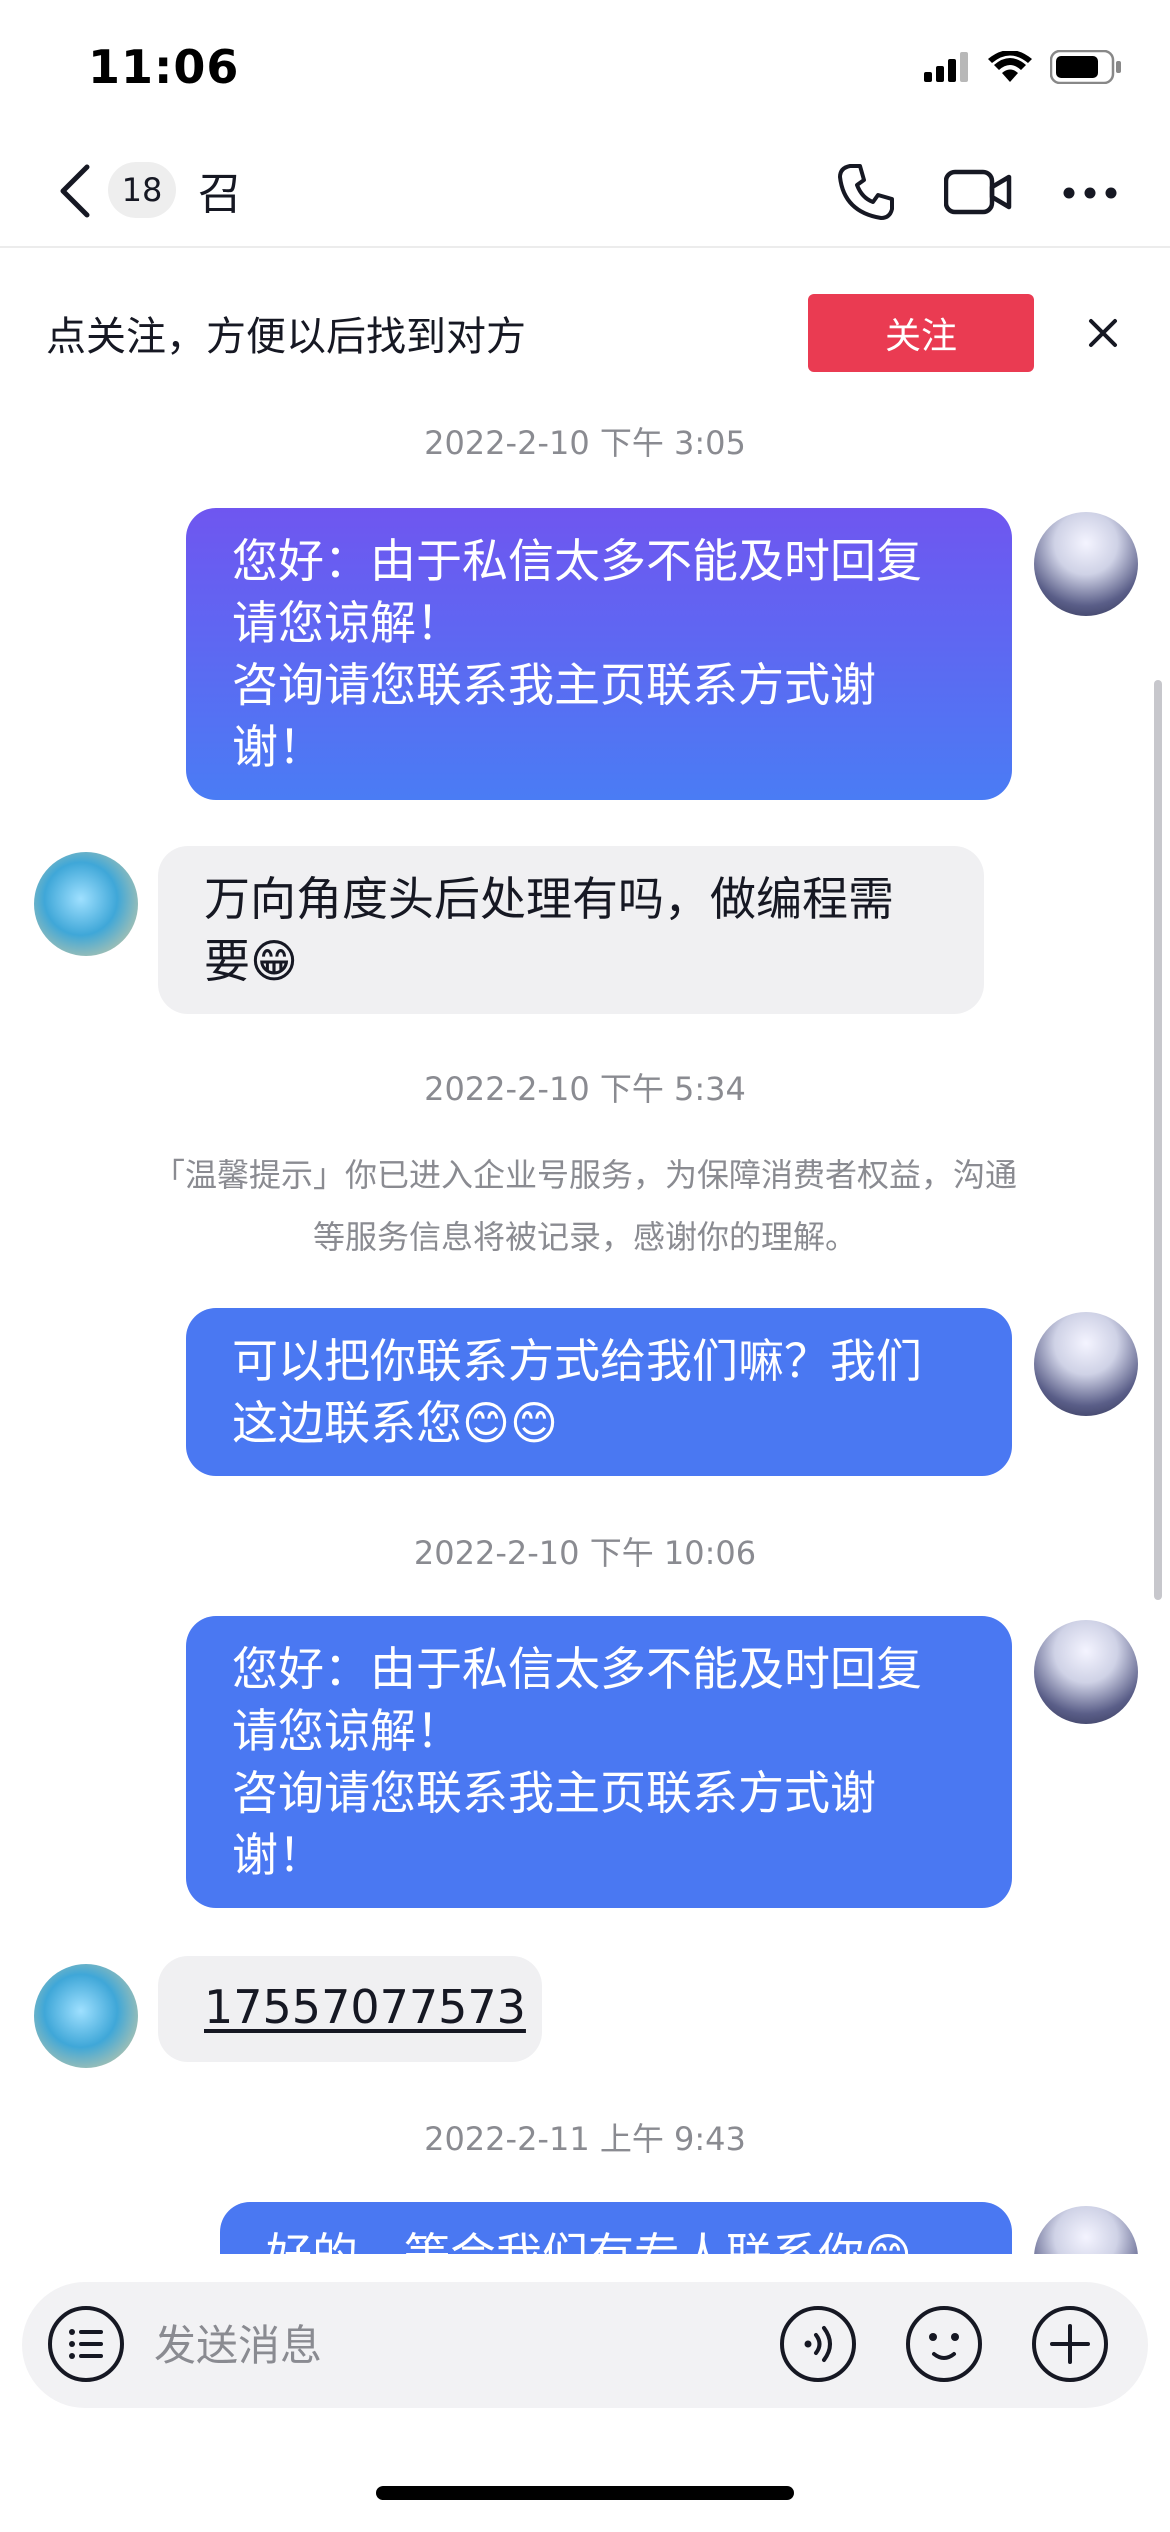 This screenshot has height=2532, width=1170. I want to click on scrollbar, so click(1158, 1140).